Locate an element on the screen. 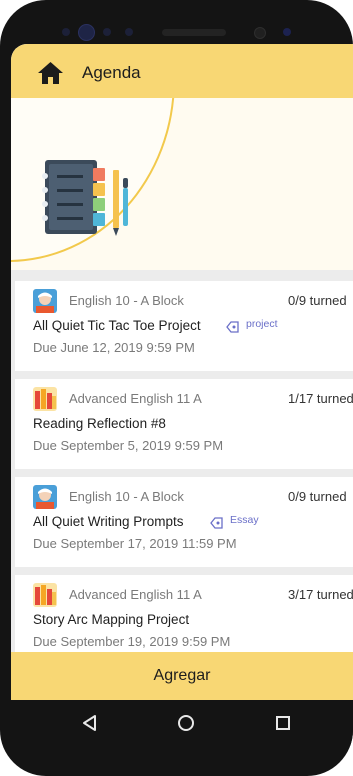 This screenshot has width=353, height=776. assignment-title: Story Arc Mapping Project is located at coordinates (111, 619).